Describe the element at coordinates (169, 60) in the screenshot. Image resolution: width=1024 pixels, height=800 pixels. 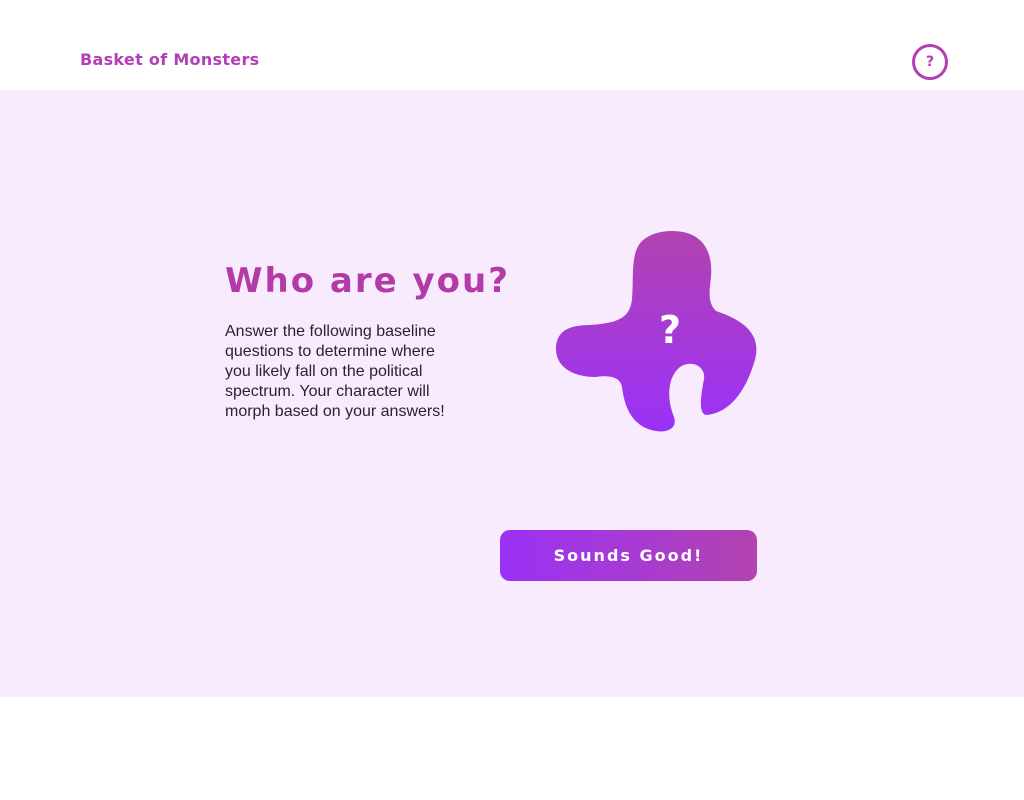
I see `app-title: Basket of Monsters` at that location.